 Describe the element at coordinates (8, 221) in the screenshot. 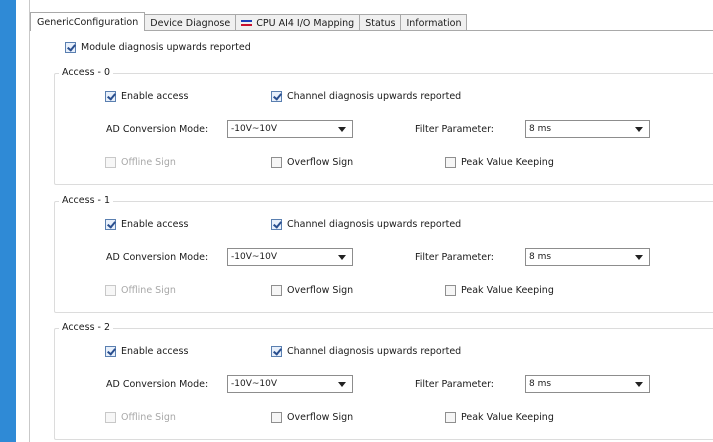

I see `window-left-accent` at that location.